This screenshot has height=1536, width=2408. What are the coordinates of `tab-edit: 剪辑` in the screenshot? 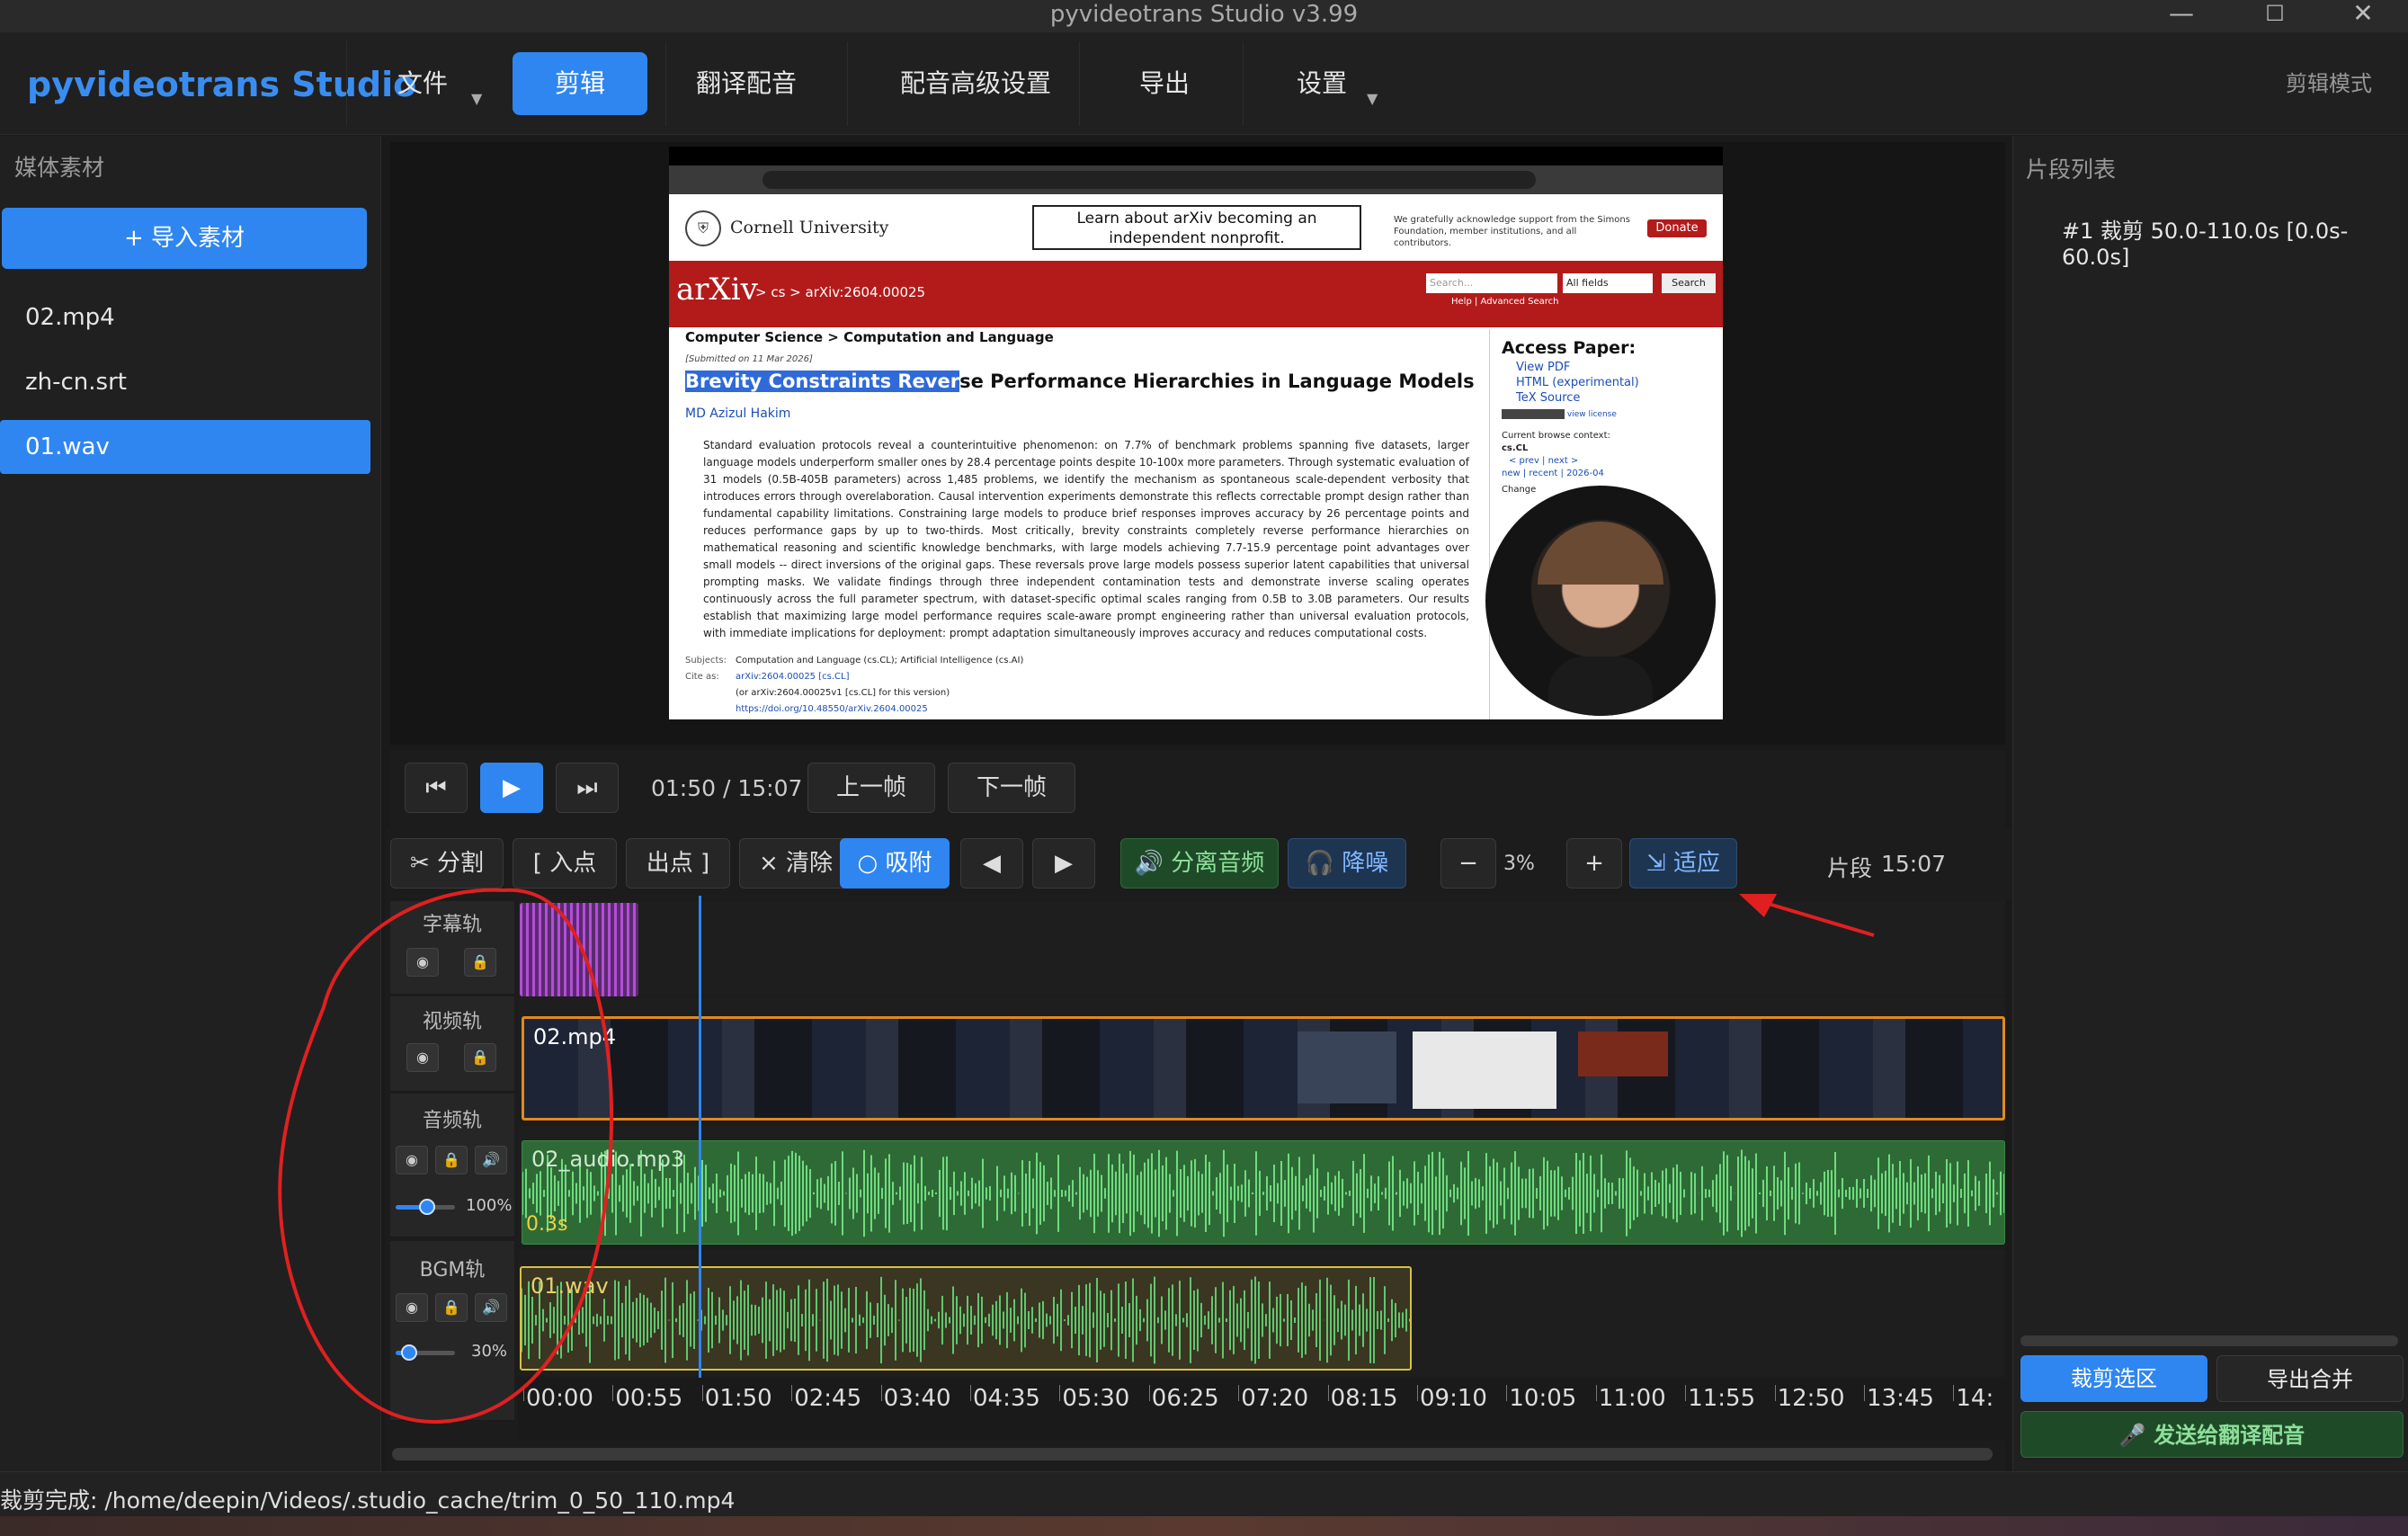 It's located at (580, 83).